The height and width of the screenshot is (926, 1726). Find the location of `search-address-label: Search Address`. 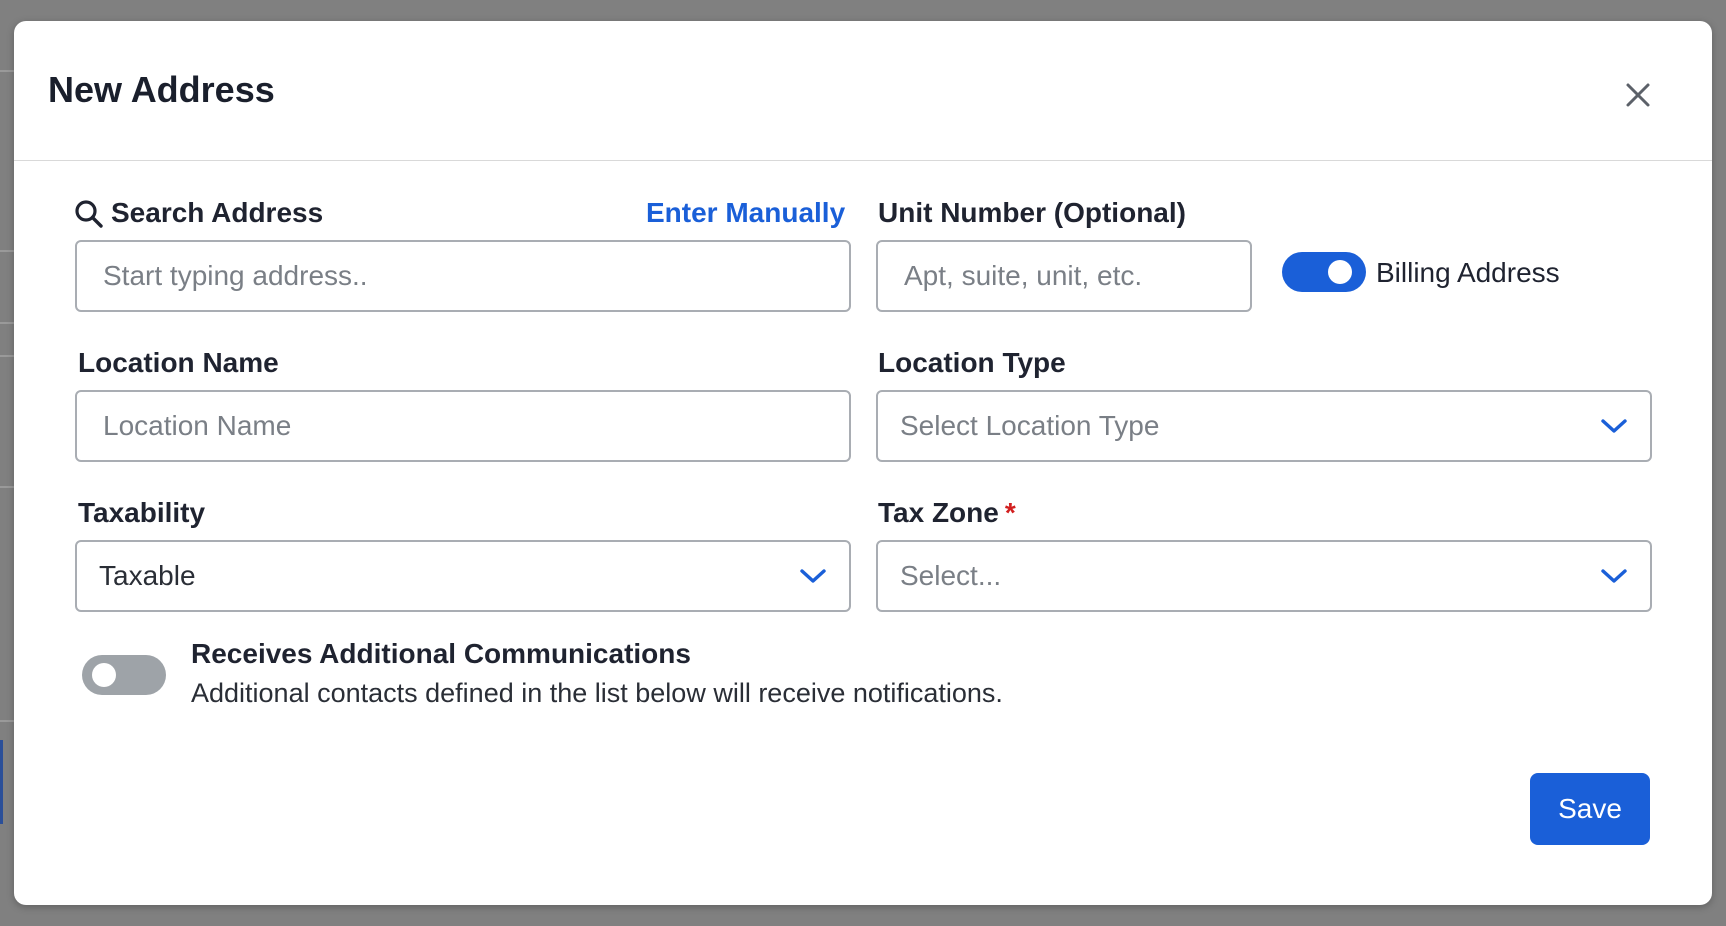

search-address-label: Search Address is located at coordinates (217, 212).